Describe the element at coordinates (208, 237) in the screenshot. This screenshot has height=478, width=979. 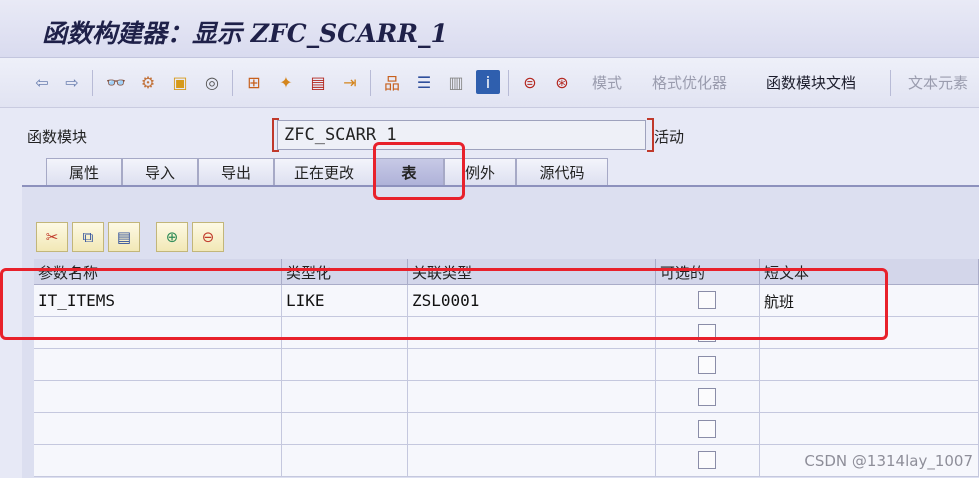
I see `delete-row-icon: ⊖` at that location.